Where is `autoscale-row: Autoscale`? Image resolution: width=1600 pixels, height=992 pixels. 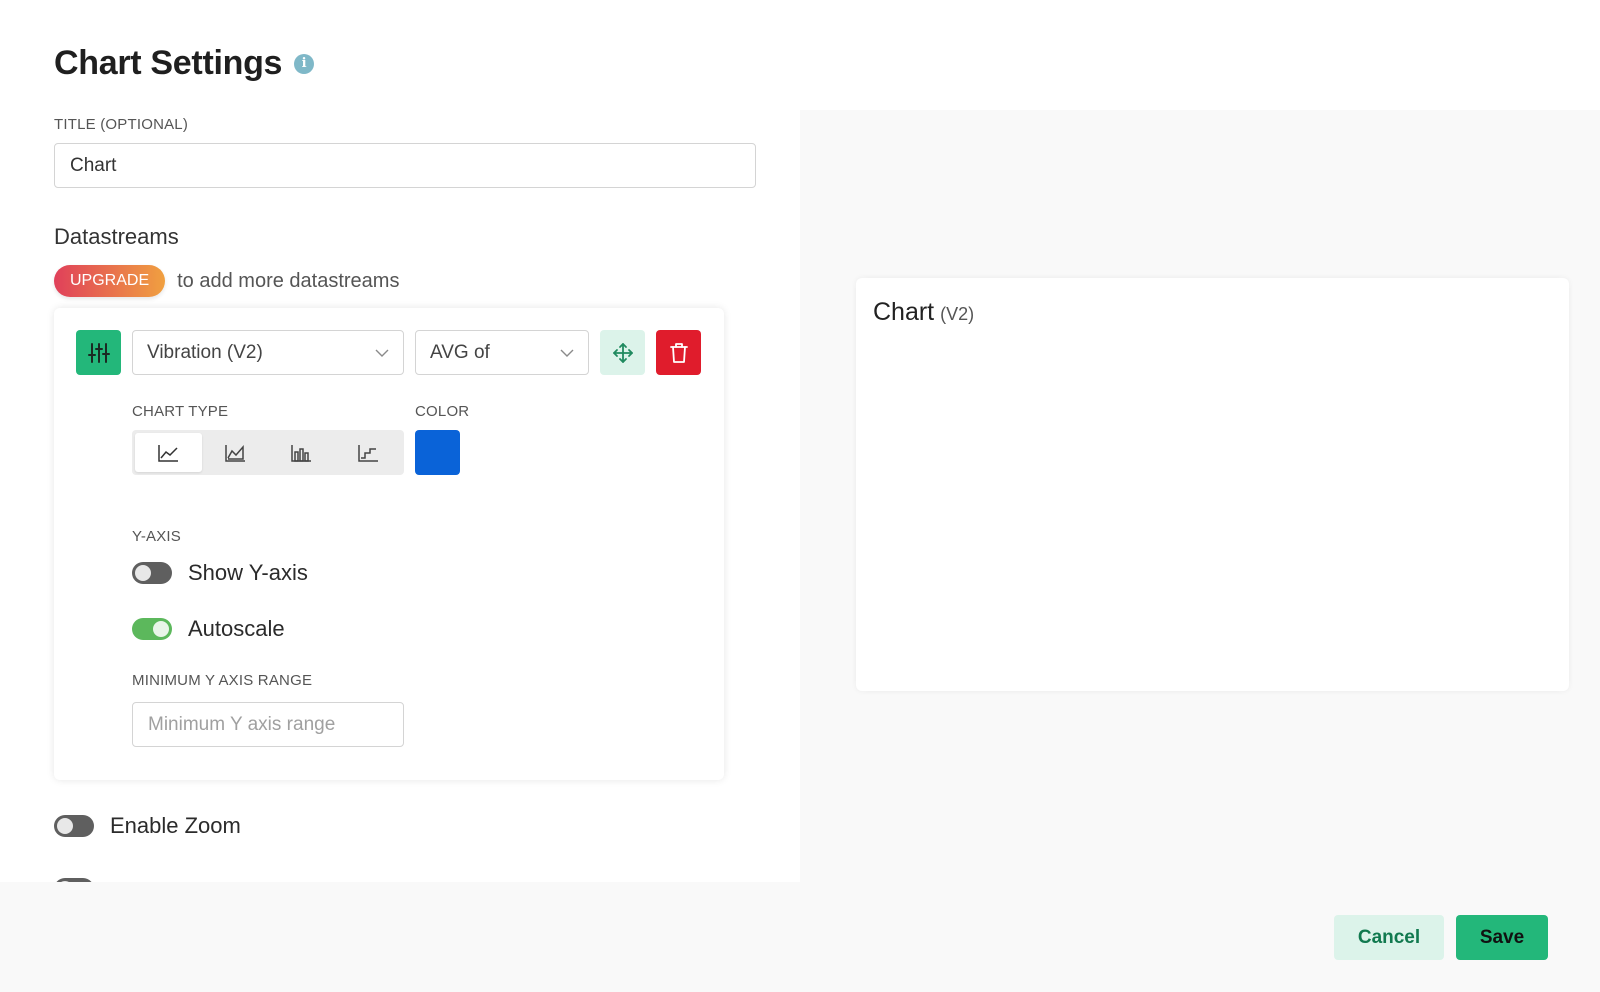 autoscale-row: Autoscale is located at coordinates (208, 629).